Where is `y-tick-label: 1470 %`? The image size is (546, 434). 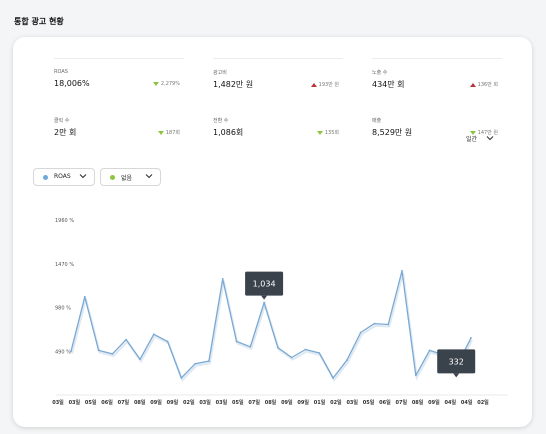
y-tick-label: 1470 % is located at coordinates (64, 265).